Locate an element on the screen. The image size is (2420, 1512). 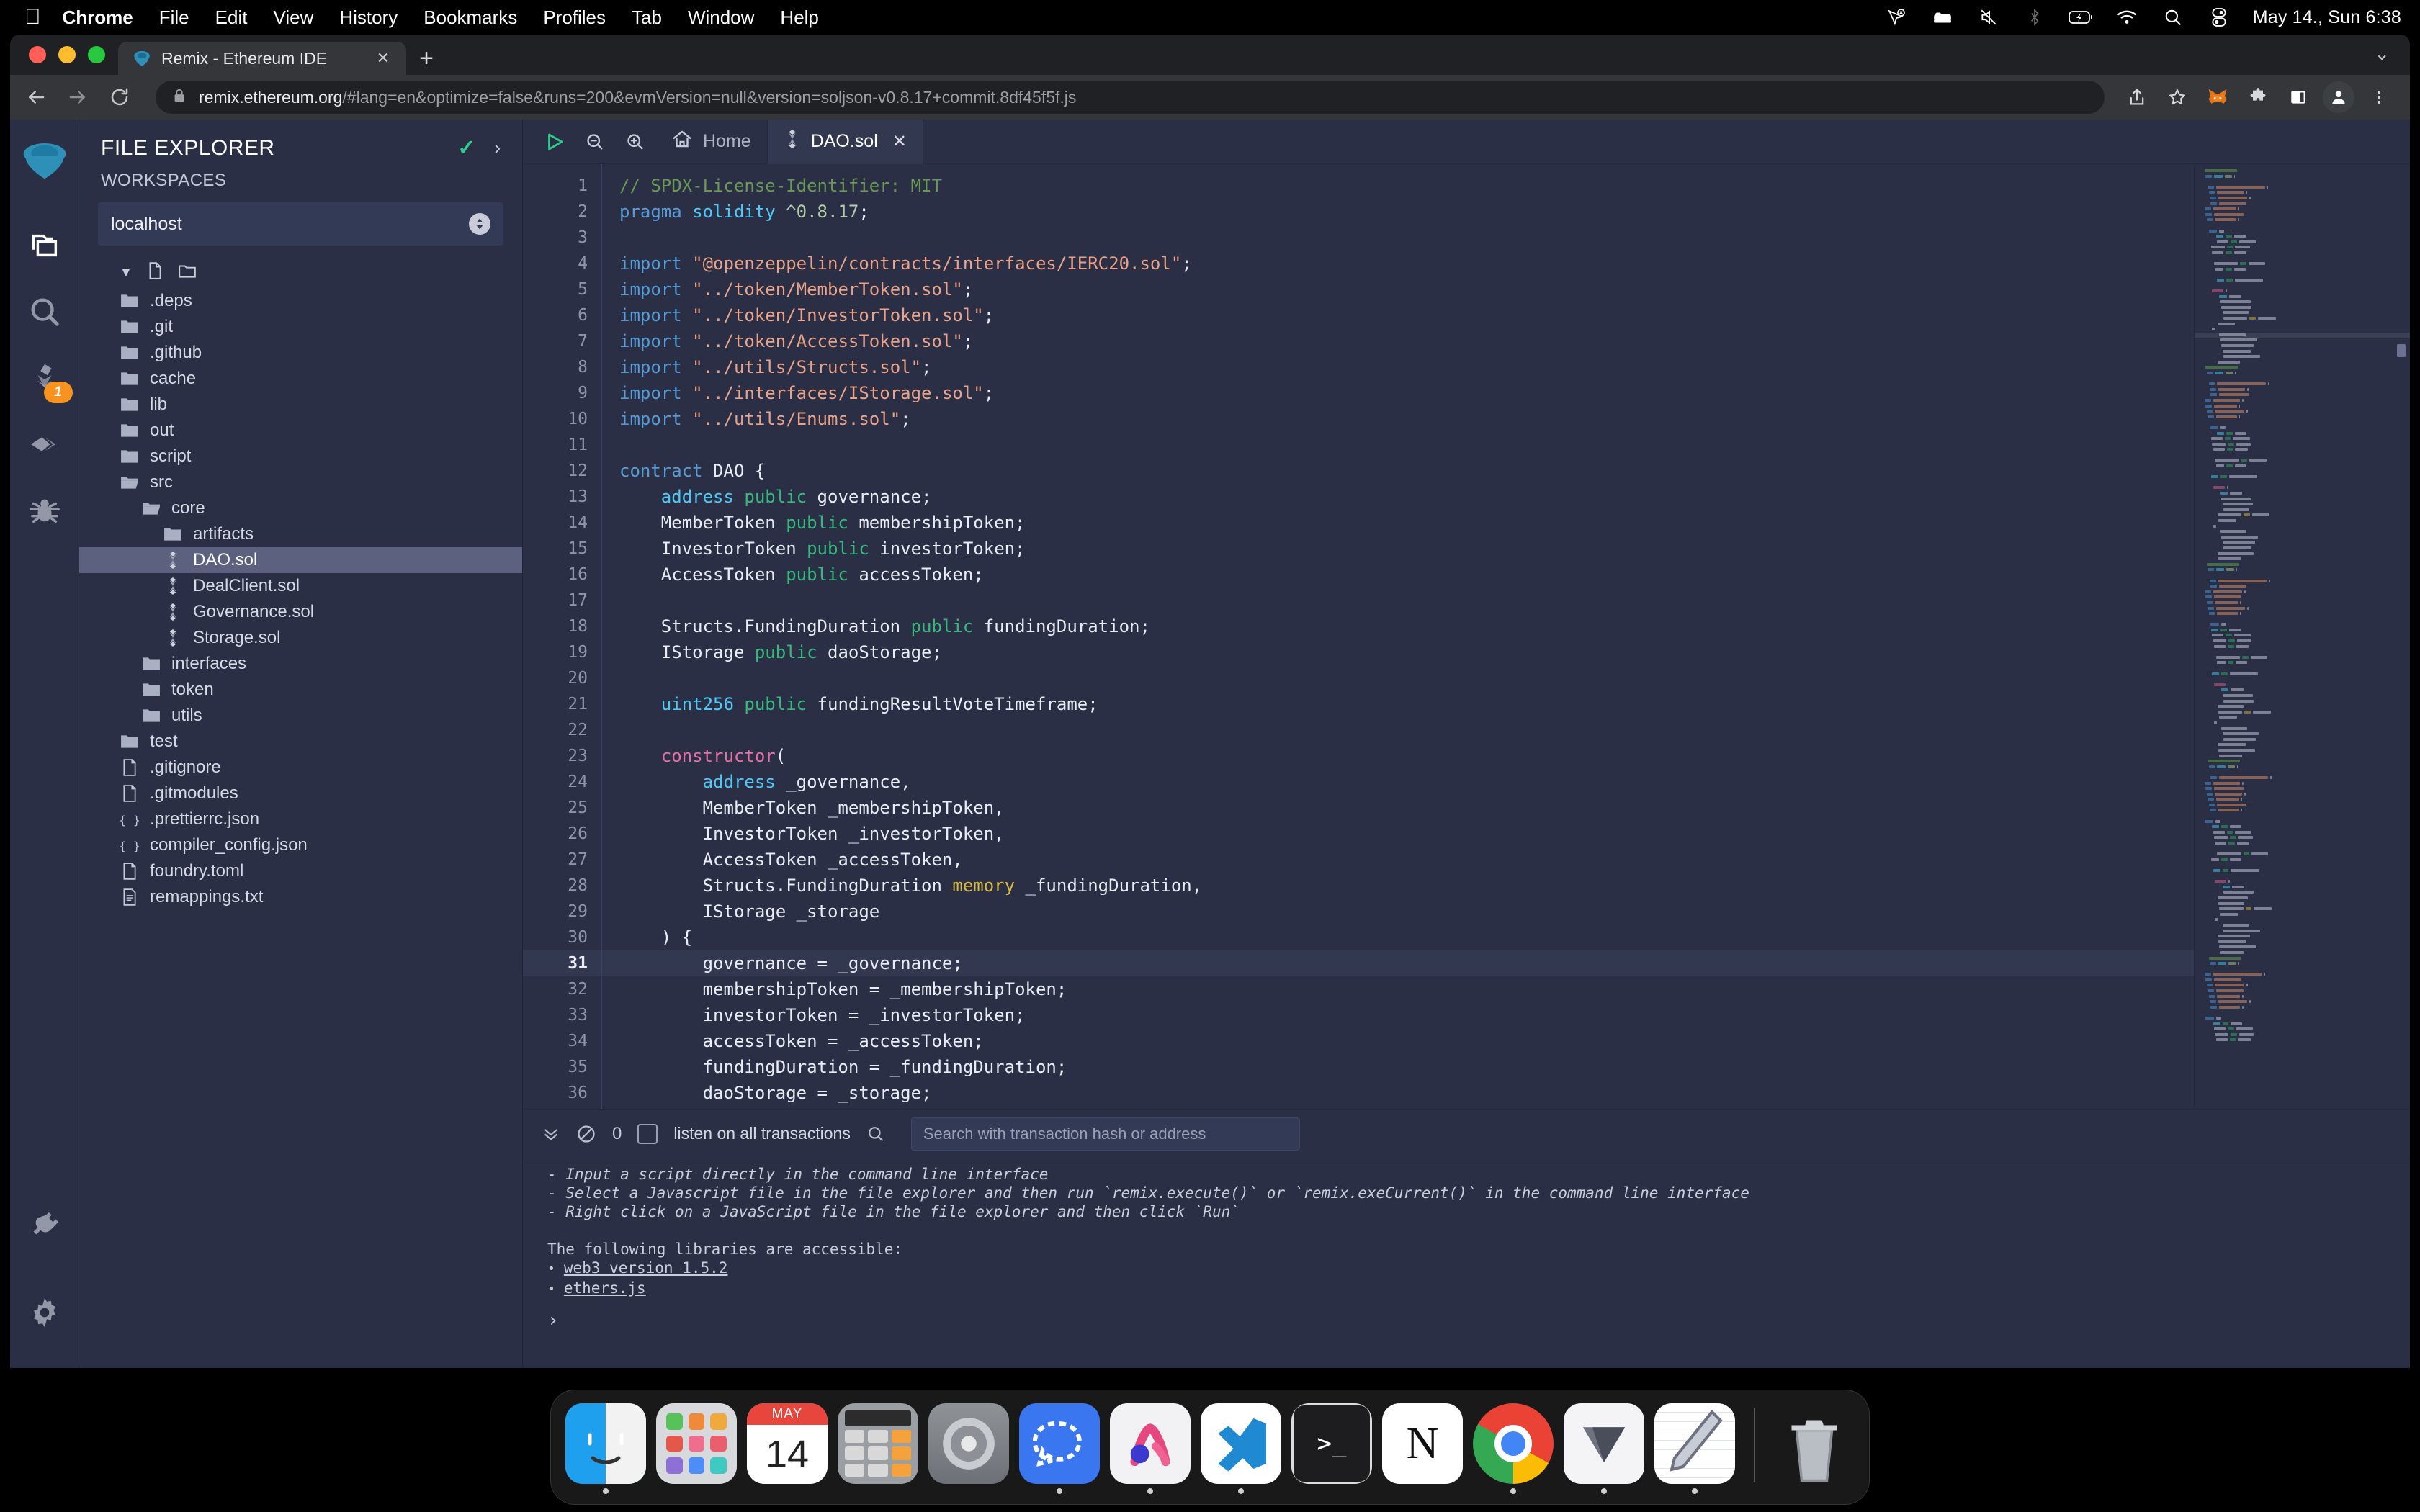
code-line: AccessToken _accessToken, is located at coordinates (1398, 860).